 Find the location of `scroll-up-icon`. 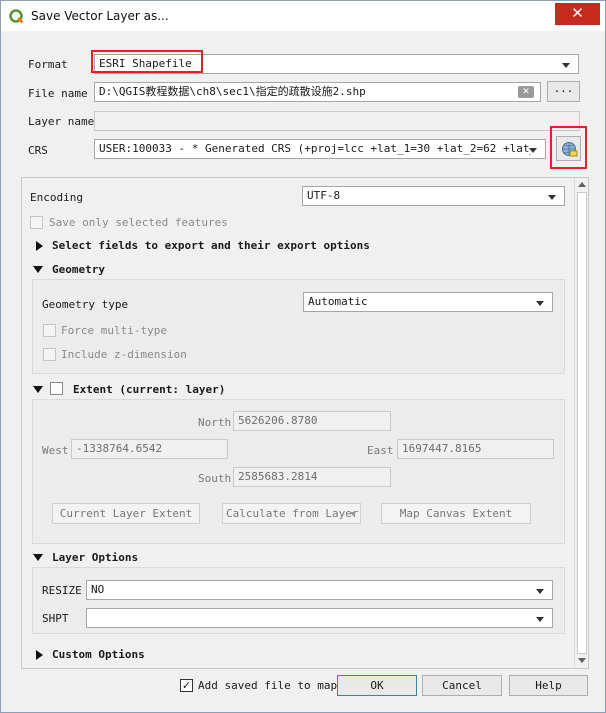

scroll-up-icon is located at coordinates (582, 184).